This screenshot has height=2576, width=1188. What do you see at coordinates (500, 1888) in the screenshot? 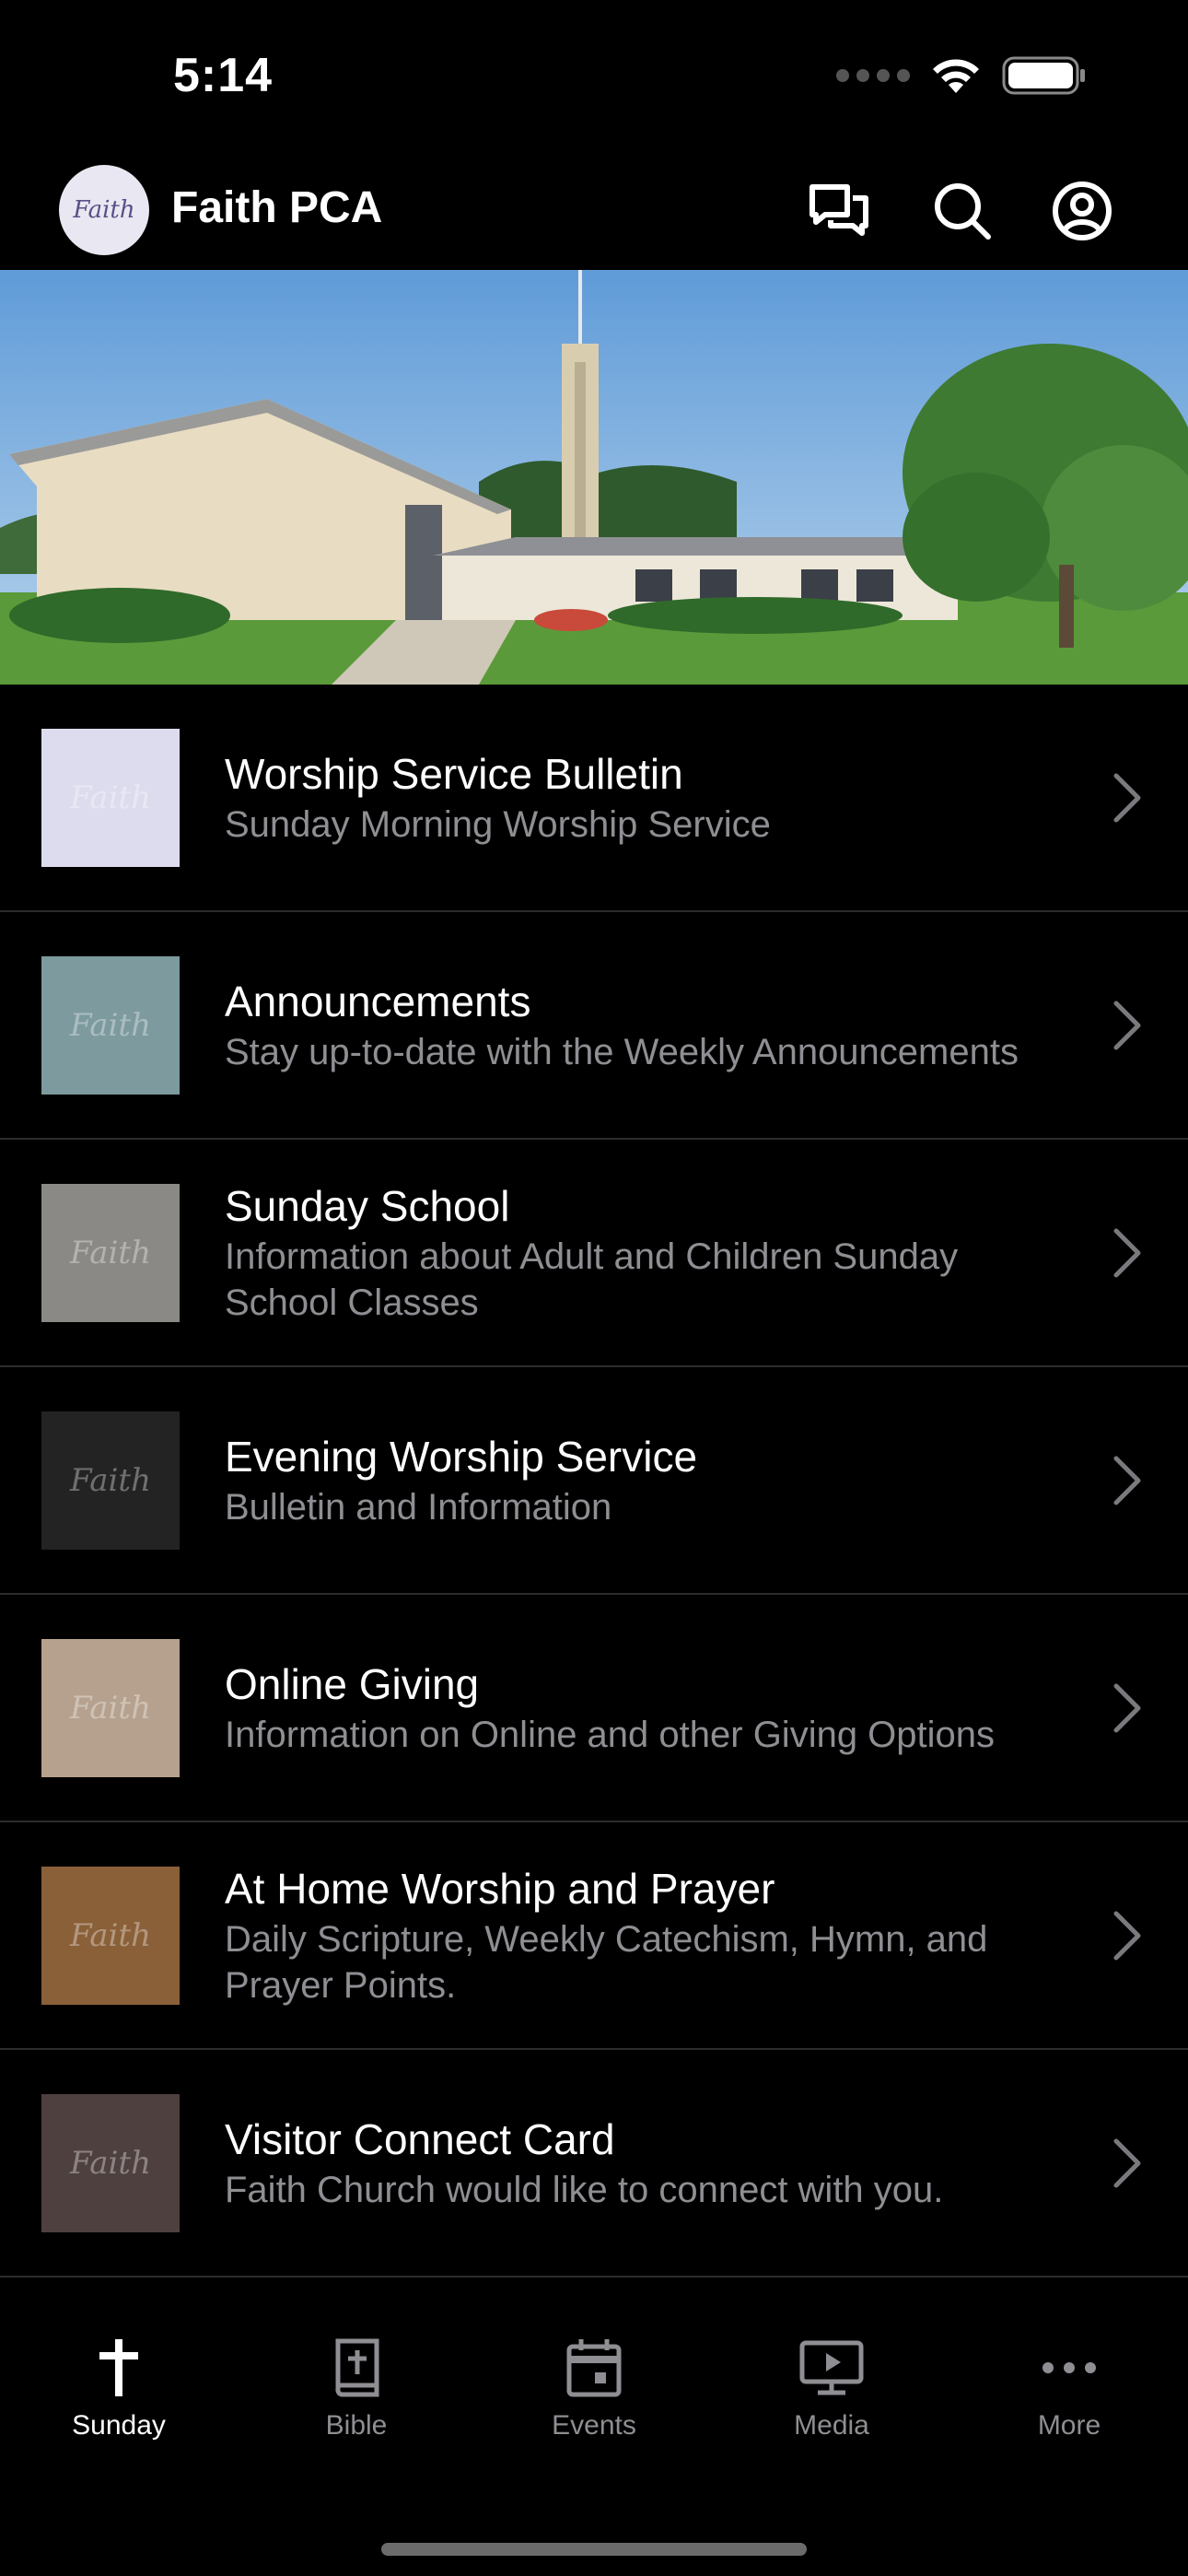
I see `list-item-title: At Home Worship and Prayer` at bounding box center [500, 1888].